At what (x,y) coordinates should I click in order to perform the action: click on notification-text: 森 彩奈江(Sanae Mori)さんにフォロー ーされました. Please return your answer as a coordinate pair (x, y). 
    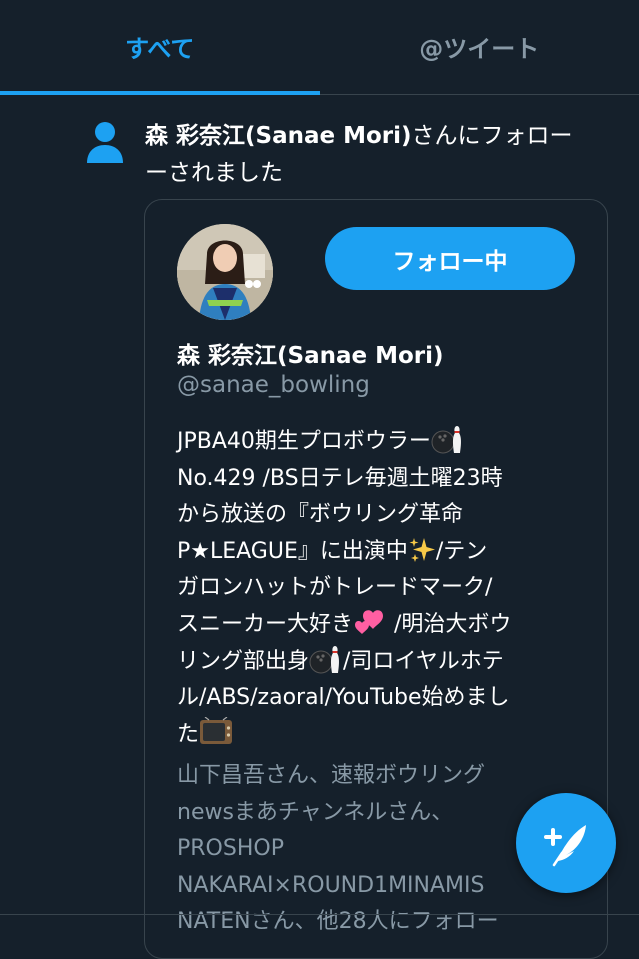
    Looking at the image, I should click on (385, 155).